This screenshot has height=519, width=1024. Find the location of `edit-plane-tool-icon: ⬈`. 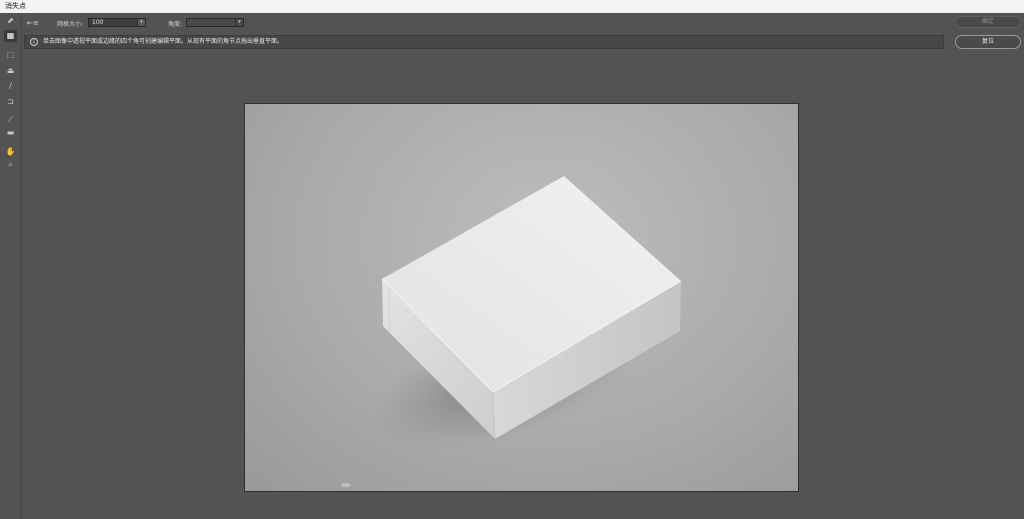

edit-plane-tool-icon: ⬈ is located at coordinates (10, 21).